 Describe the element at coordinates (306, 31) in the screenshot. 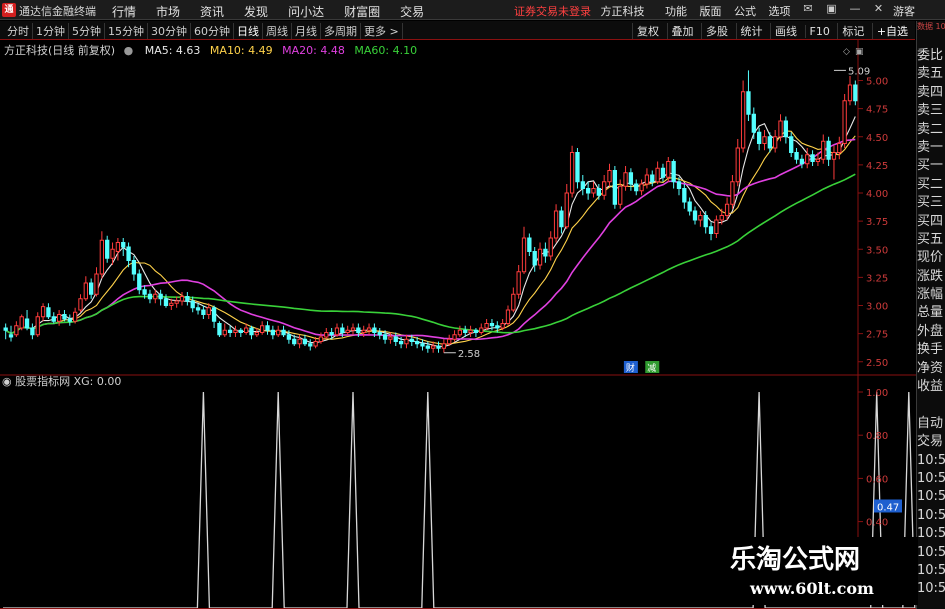

I see `period-tab: 月线` at that location.